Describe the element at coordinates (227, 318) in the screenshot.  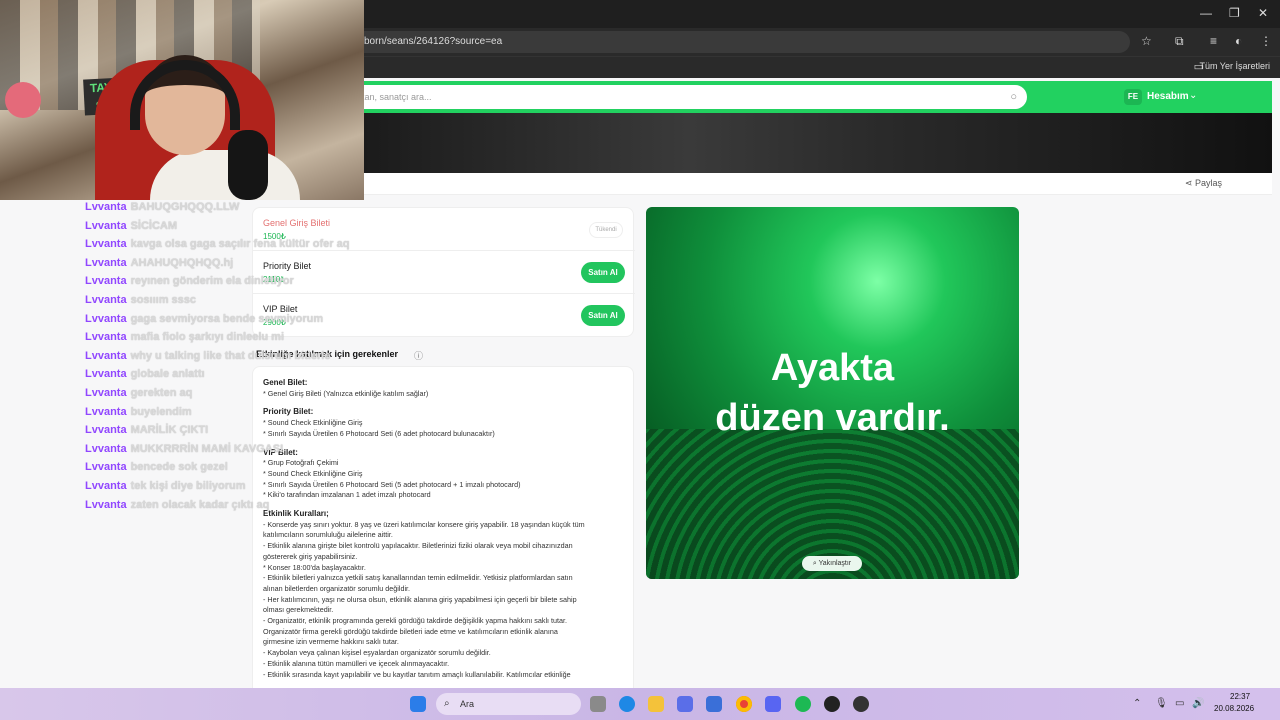
I see `chat-text: gaga sevmiyorsa bende sevmiyorum` at that location.